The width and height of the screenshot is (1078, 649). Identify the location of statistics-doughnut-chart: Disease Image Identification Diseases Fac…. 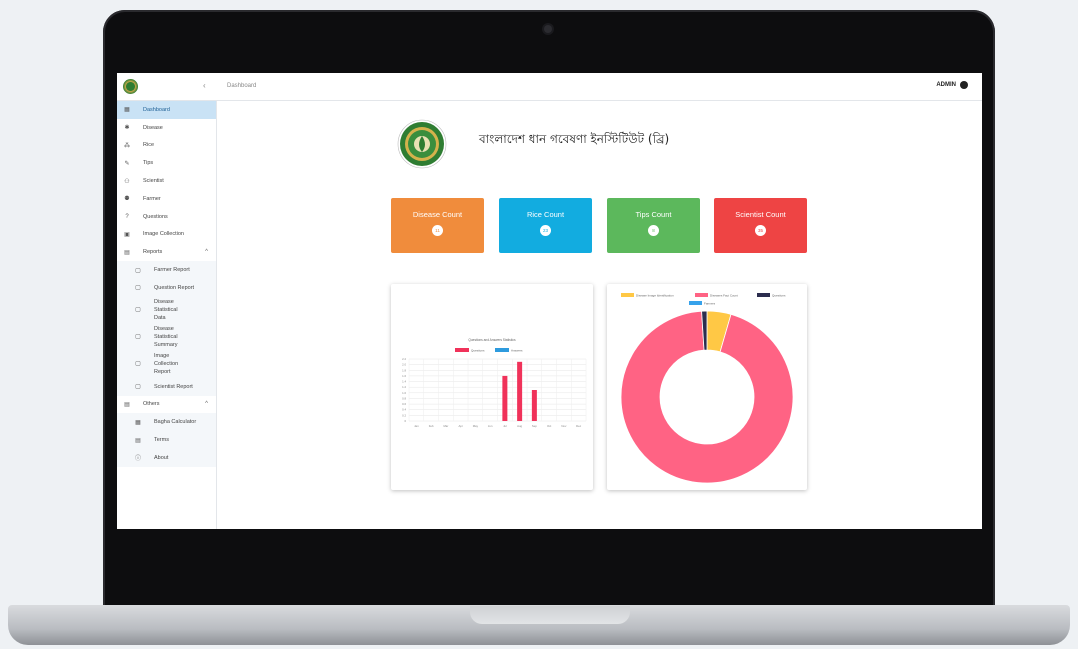
(707, 388).